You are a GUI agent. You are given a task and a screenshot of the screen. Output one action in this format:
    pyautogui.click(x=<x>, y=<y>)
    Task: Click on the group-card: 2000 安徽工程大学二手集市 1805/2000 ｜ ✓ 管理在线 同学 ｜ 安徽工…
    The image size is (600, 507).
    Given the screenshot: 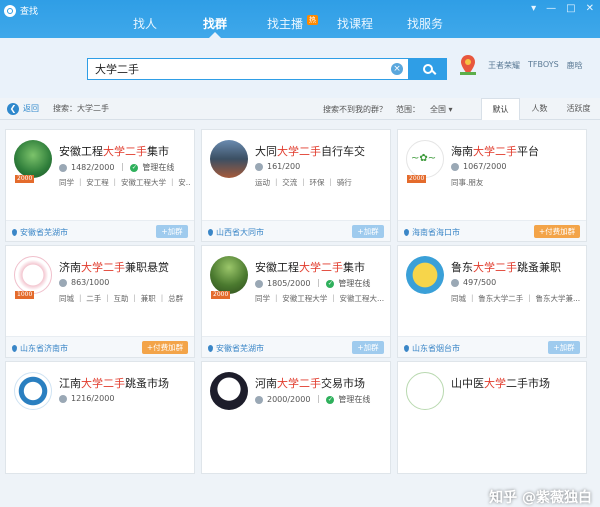 What is the action you would take?
    pyautogui.click(x=296, y=301)
    